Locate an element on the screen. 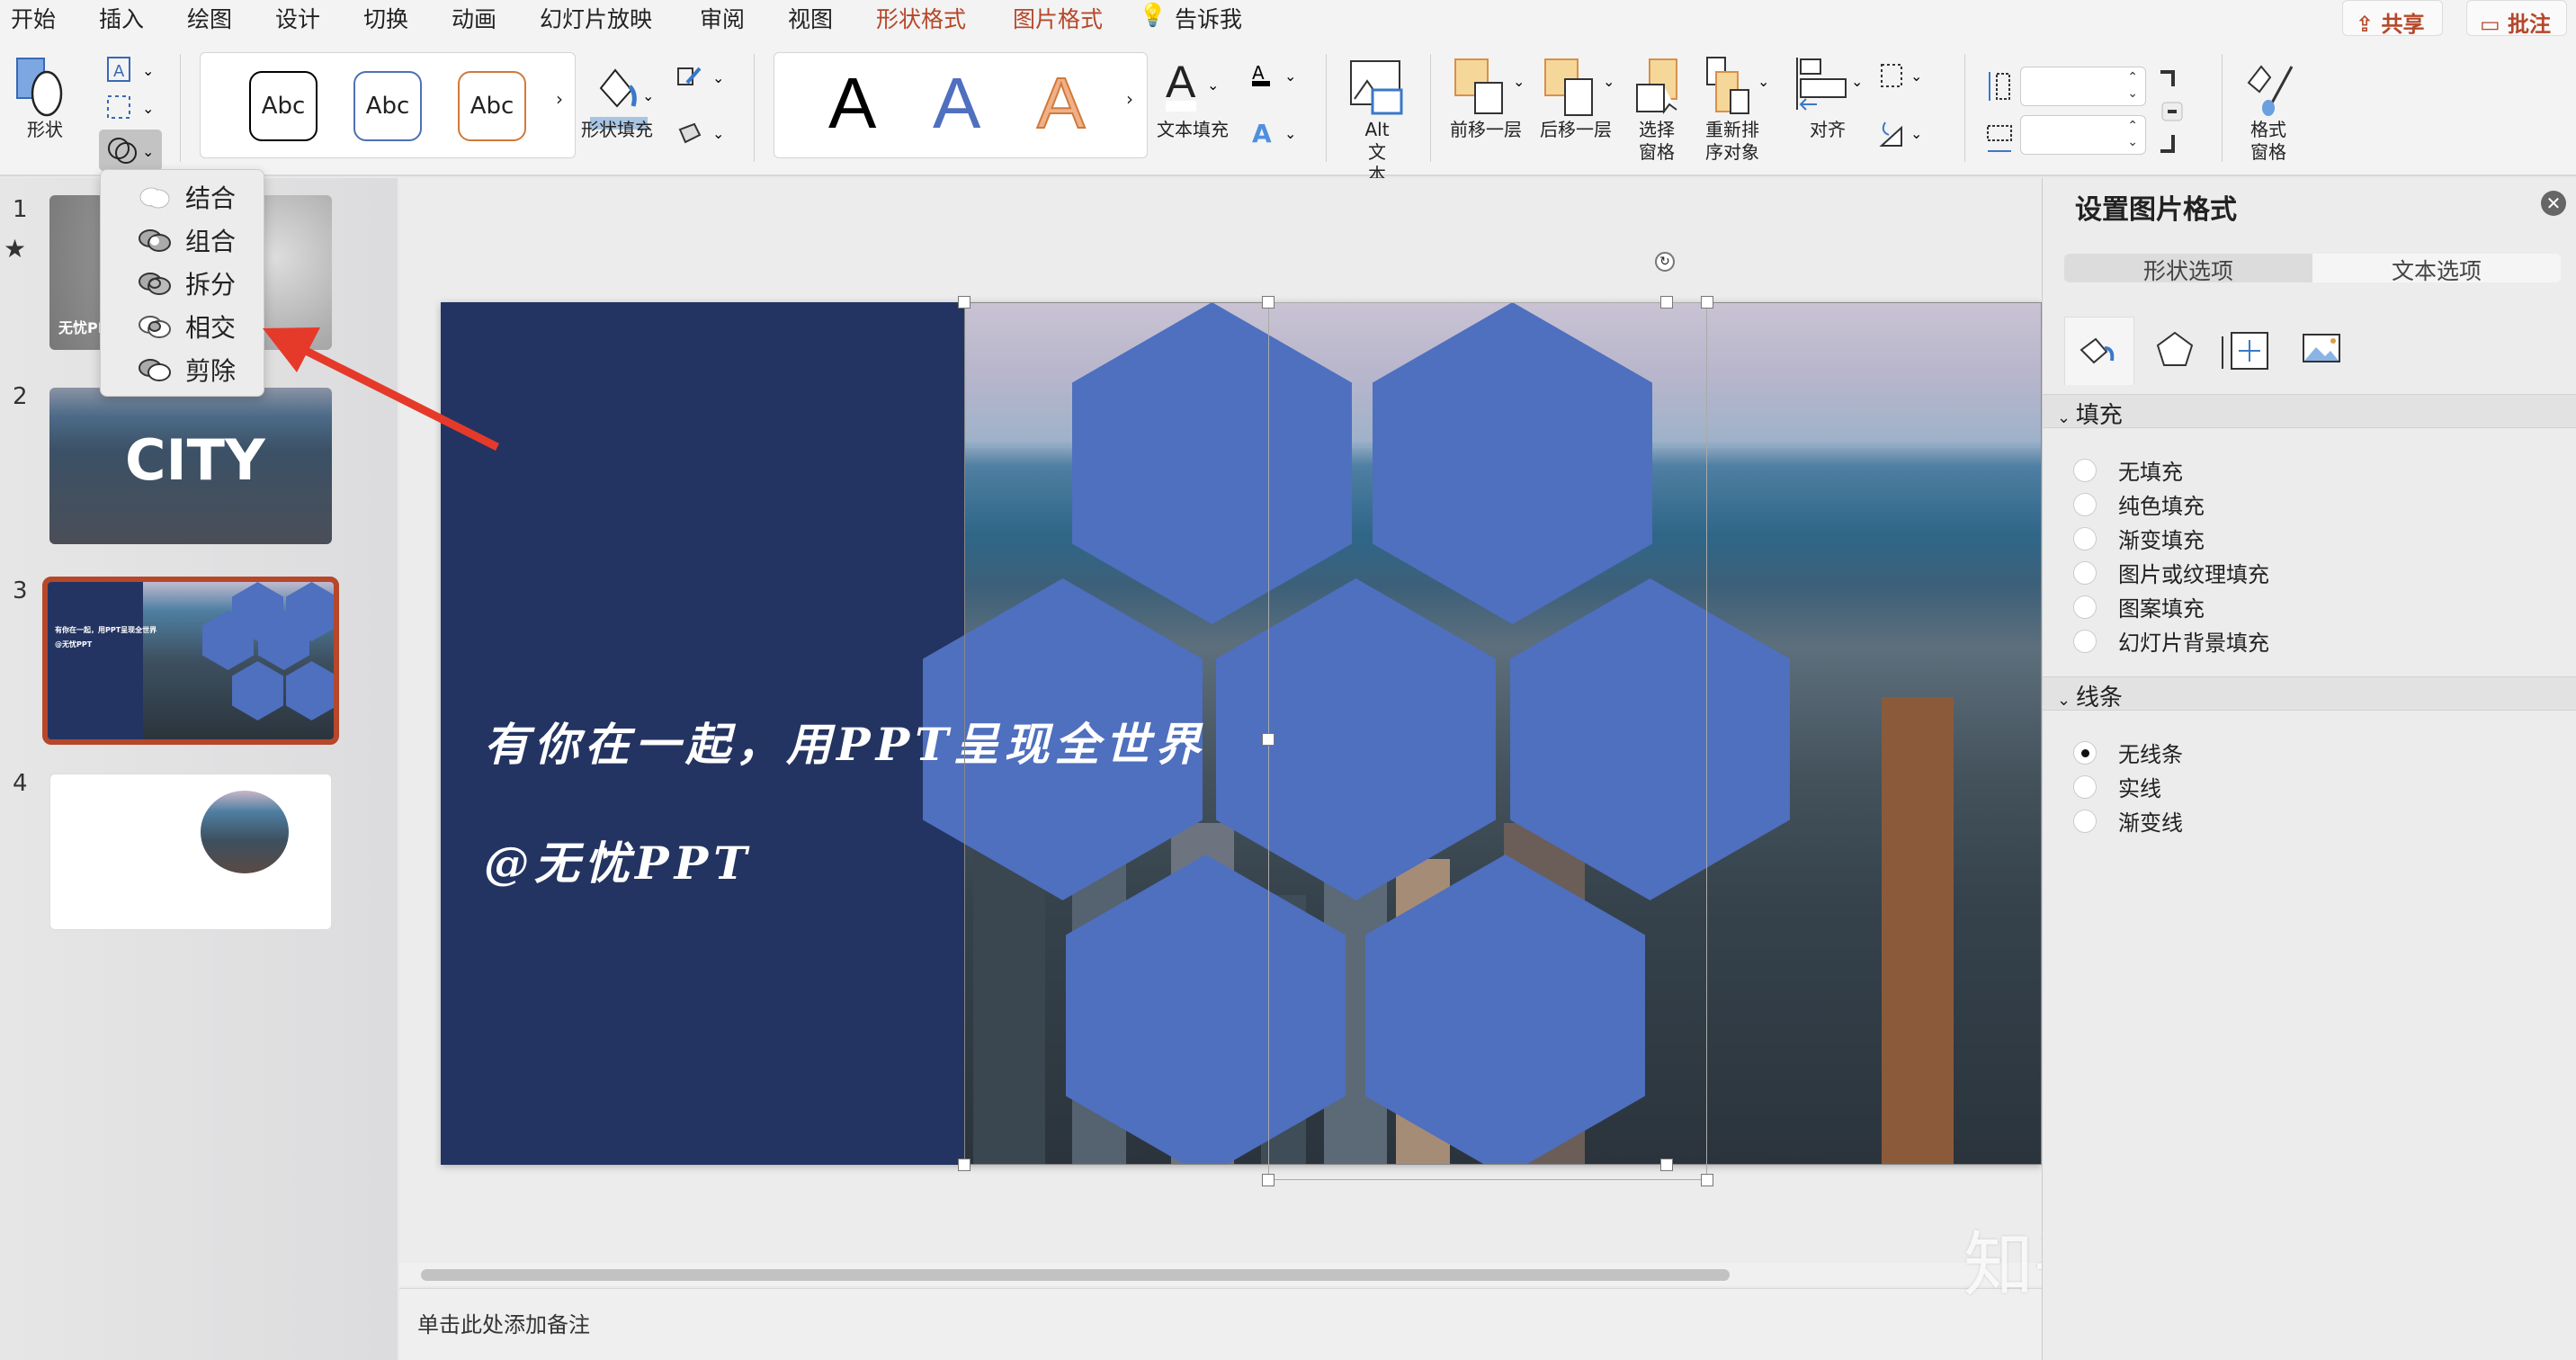 Image resolution: width=2576 pixels, height=1360 pixels. hexagon-selection-box is located at coordinates (1487, 741).